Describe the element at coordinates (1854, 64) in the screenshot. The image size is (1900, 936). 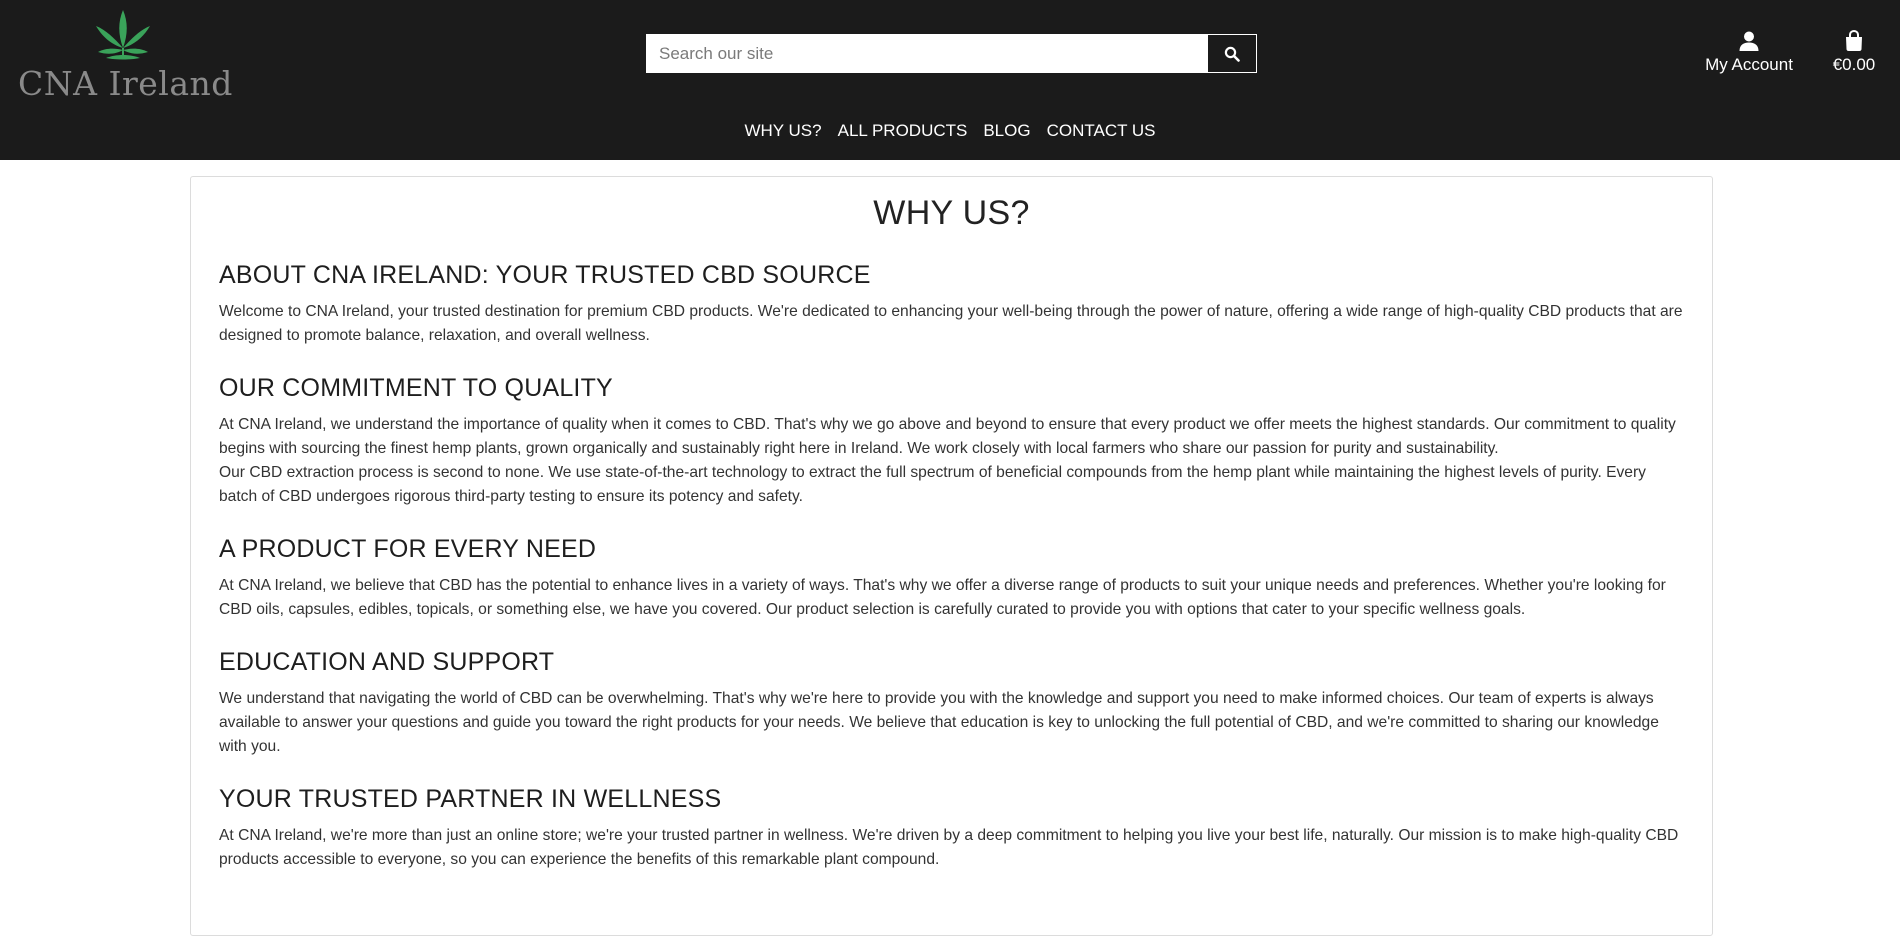
I see `cart-total: €0.00` at that location.